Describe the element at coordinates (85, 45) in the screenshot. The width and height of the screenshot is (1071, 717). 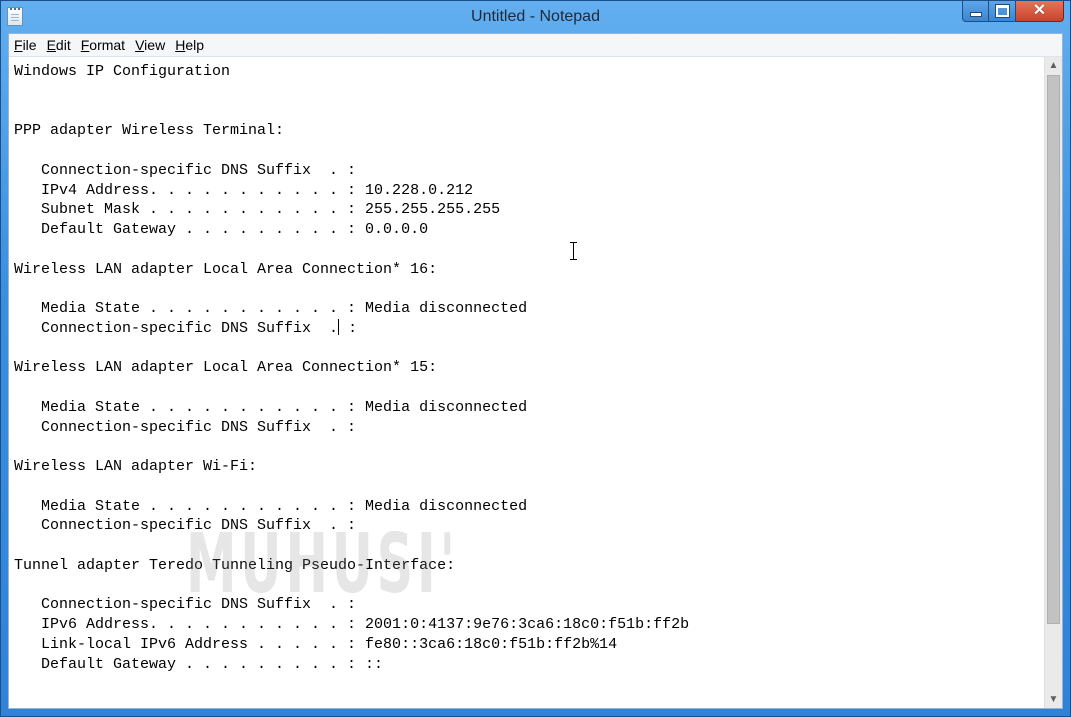
I see `menu-format-accelerator: F` at that location.